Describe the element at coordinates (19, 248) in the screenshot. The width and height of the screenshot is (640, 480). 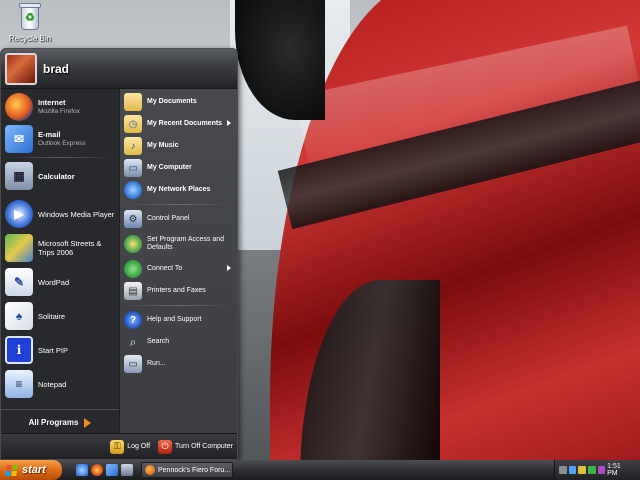
I see `streets-trips-icon` at that location.